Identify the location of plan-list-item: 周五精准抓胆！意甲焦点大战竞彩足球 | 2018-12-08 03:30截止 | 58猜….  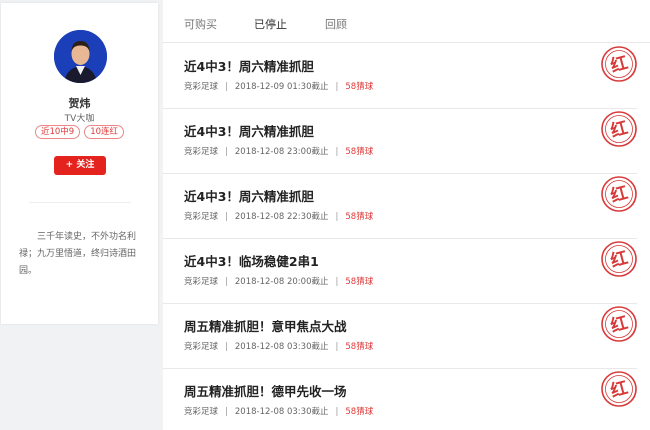
(400, 336).